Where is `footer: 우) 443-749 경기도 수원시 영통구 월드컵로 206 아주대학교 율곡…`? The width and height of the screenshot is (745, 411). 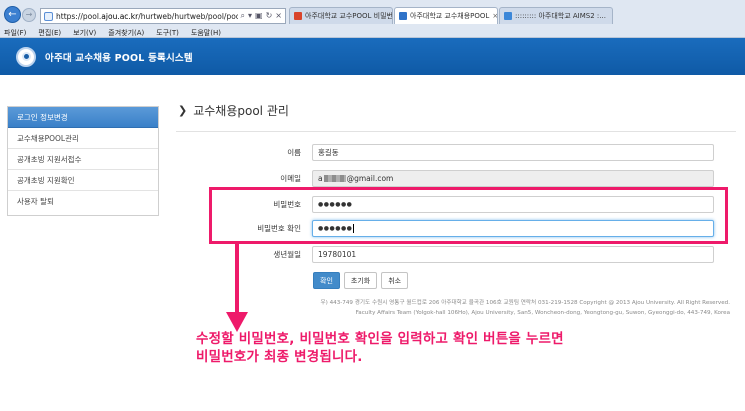
footer: 우) 443-749 경기도 수원시 영통구 월드컵로 206 아주대학교 율곡… is located at coordinates (510, 308).